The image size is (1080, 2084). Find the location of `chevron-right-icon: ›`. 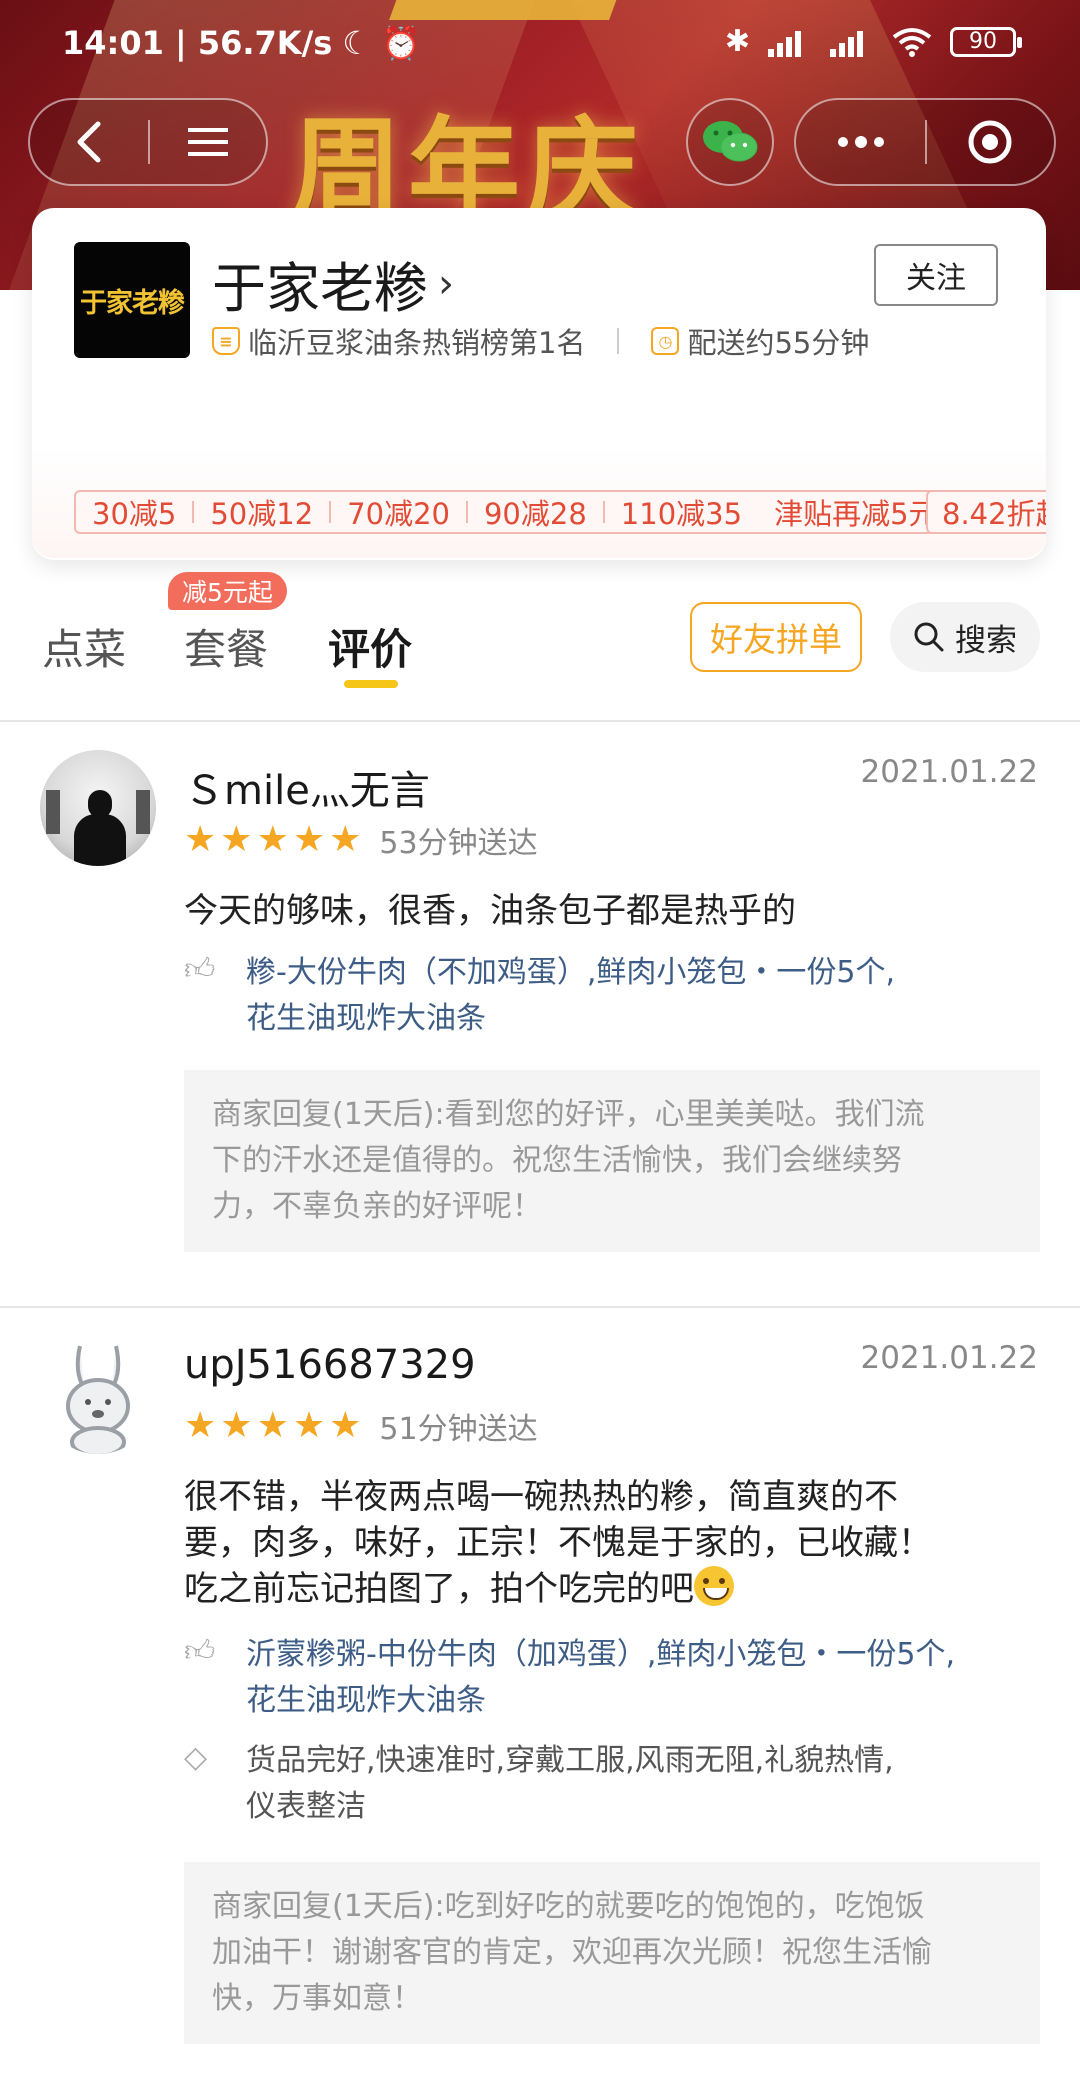

chevron-right-icon: › is located at coordinates (446, 283).